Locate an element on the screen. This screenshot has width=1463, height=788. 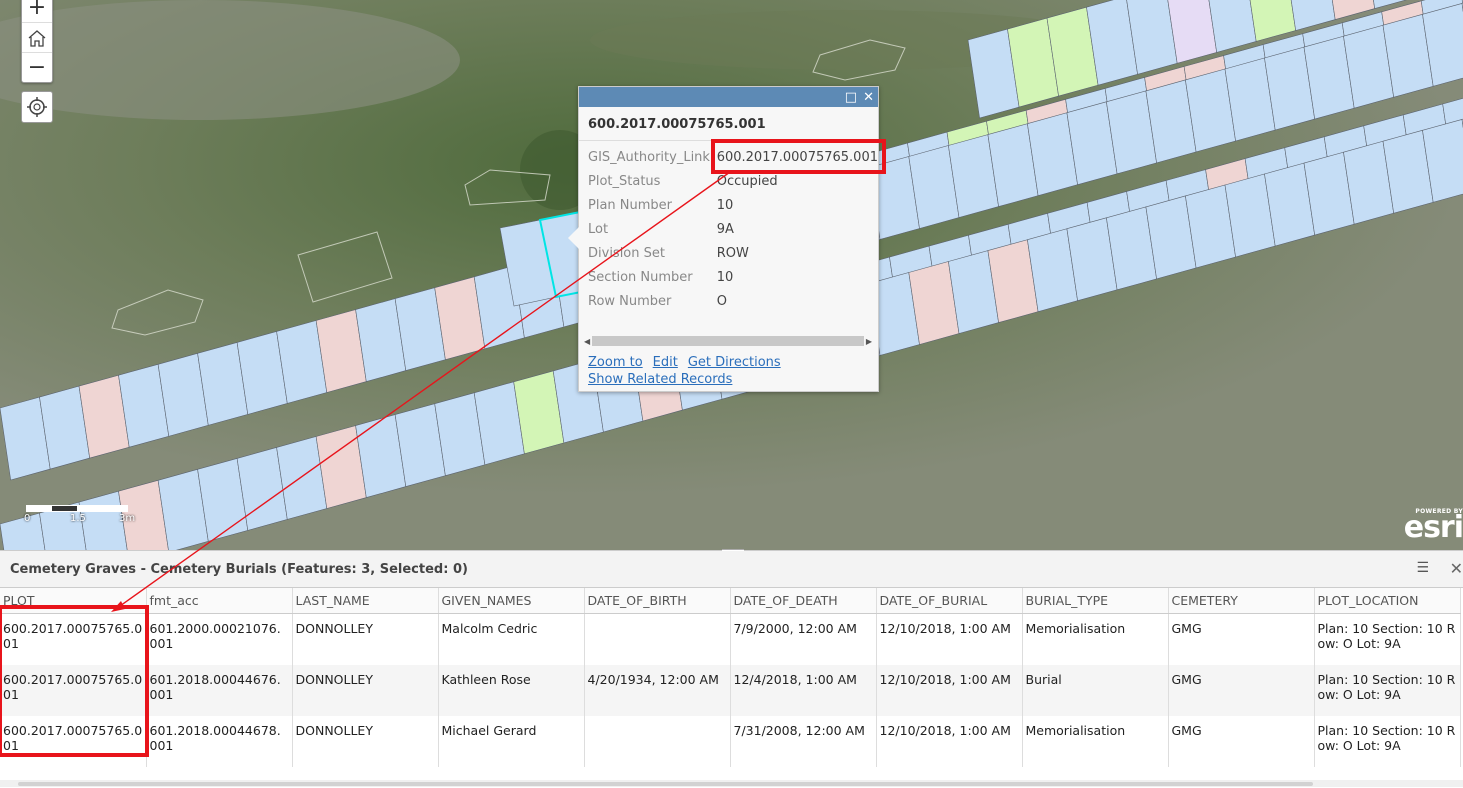
scale-label-mid: 1.5 is located at coordinates (78, 518).